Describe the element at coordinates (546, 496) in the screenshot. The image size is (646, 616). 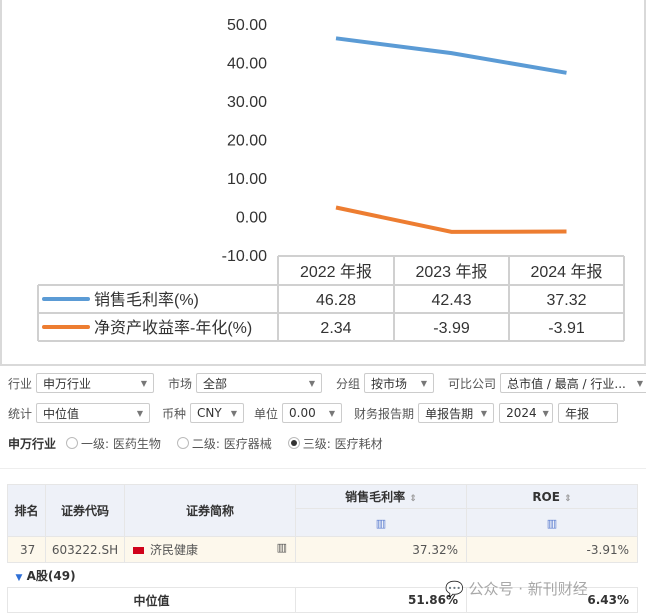
I see `col-roe-label: ROE` at that location.